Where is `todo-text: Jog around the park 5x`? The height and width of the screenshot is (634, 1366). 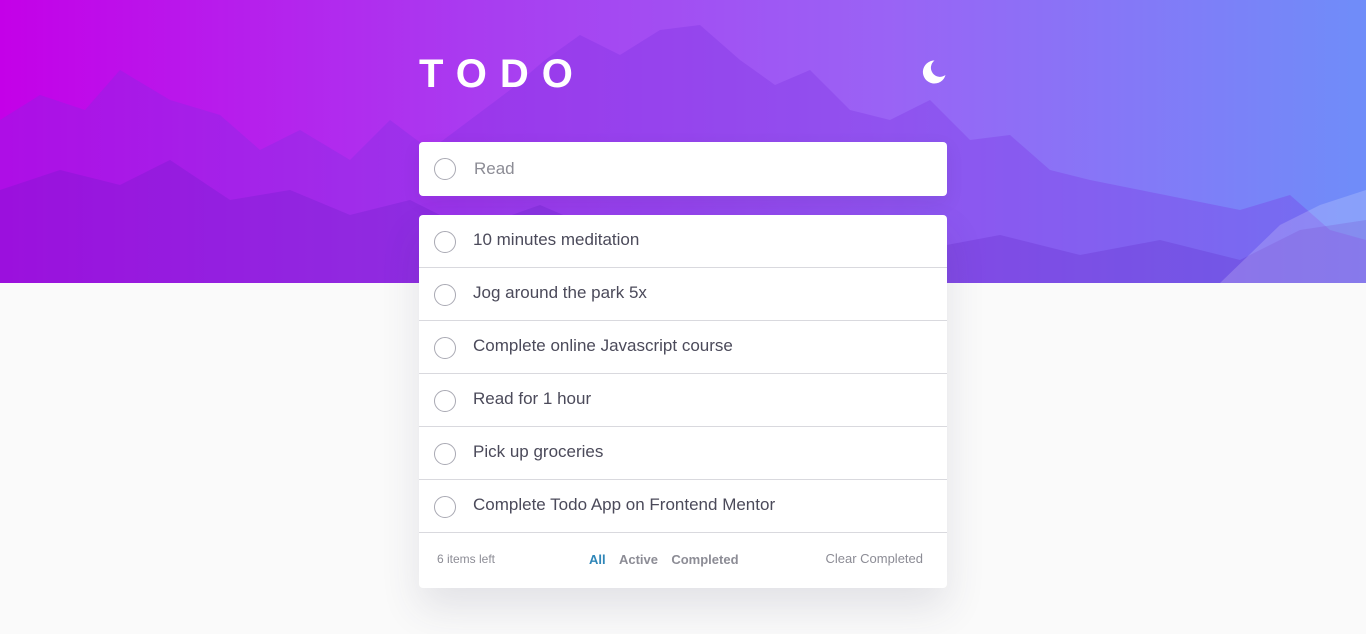 todo-text: Jog around the park 5x is located at coordinates (560, 292).